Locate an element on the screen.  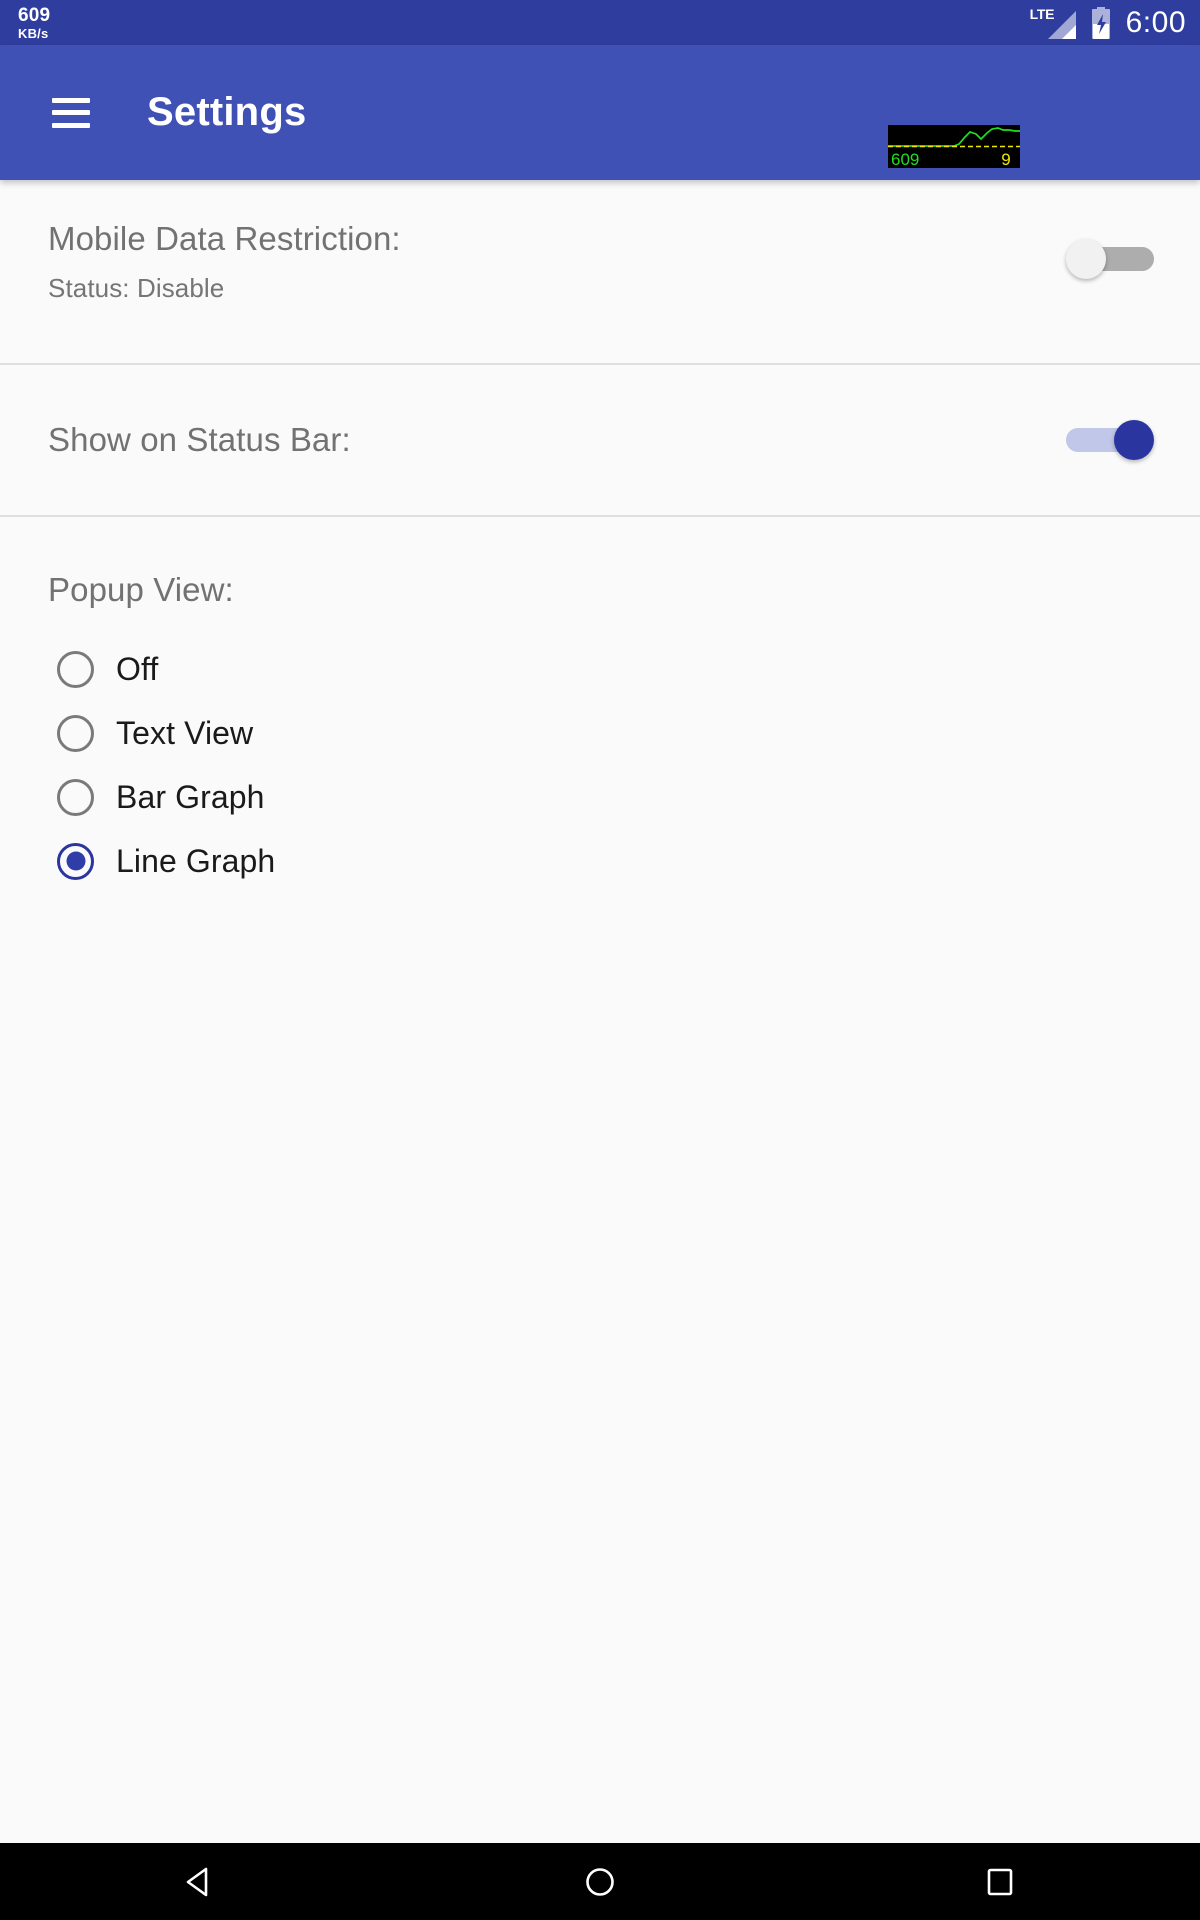
show-on-status-bar-title: Show on Status Bar: is located at coordinates (199, 439).